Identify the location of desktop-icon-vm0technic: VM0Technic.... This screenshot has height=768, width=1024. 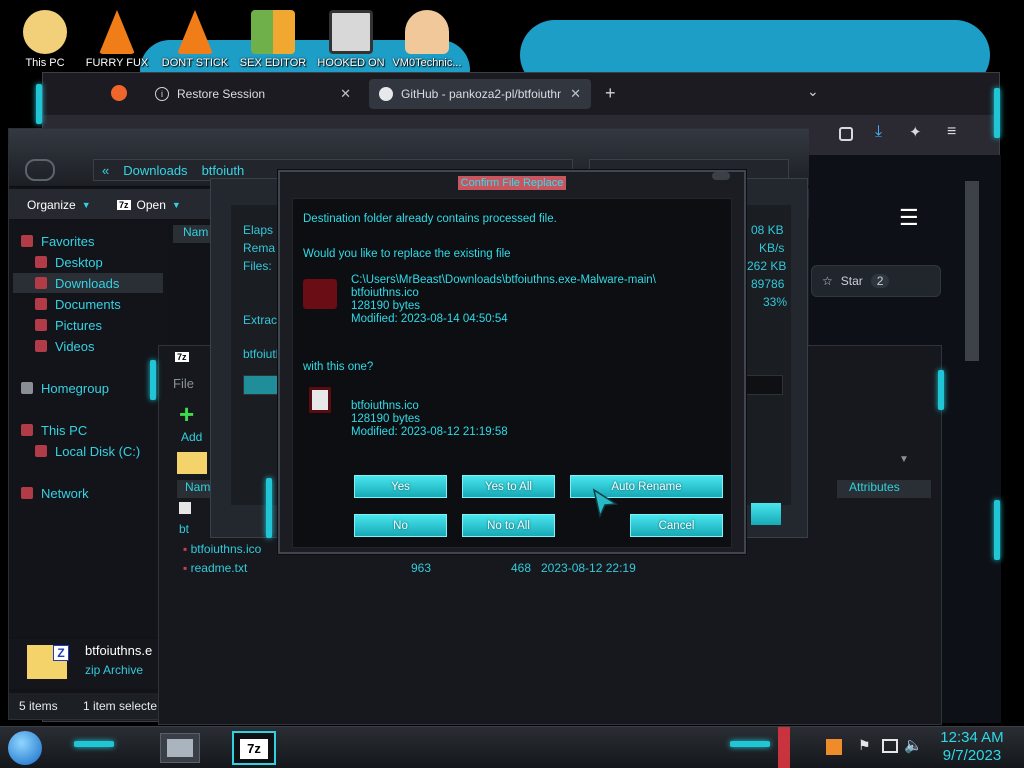
(427, 39).